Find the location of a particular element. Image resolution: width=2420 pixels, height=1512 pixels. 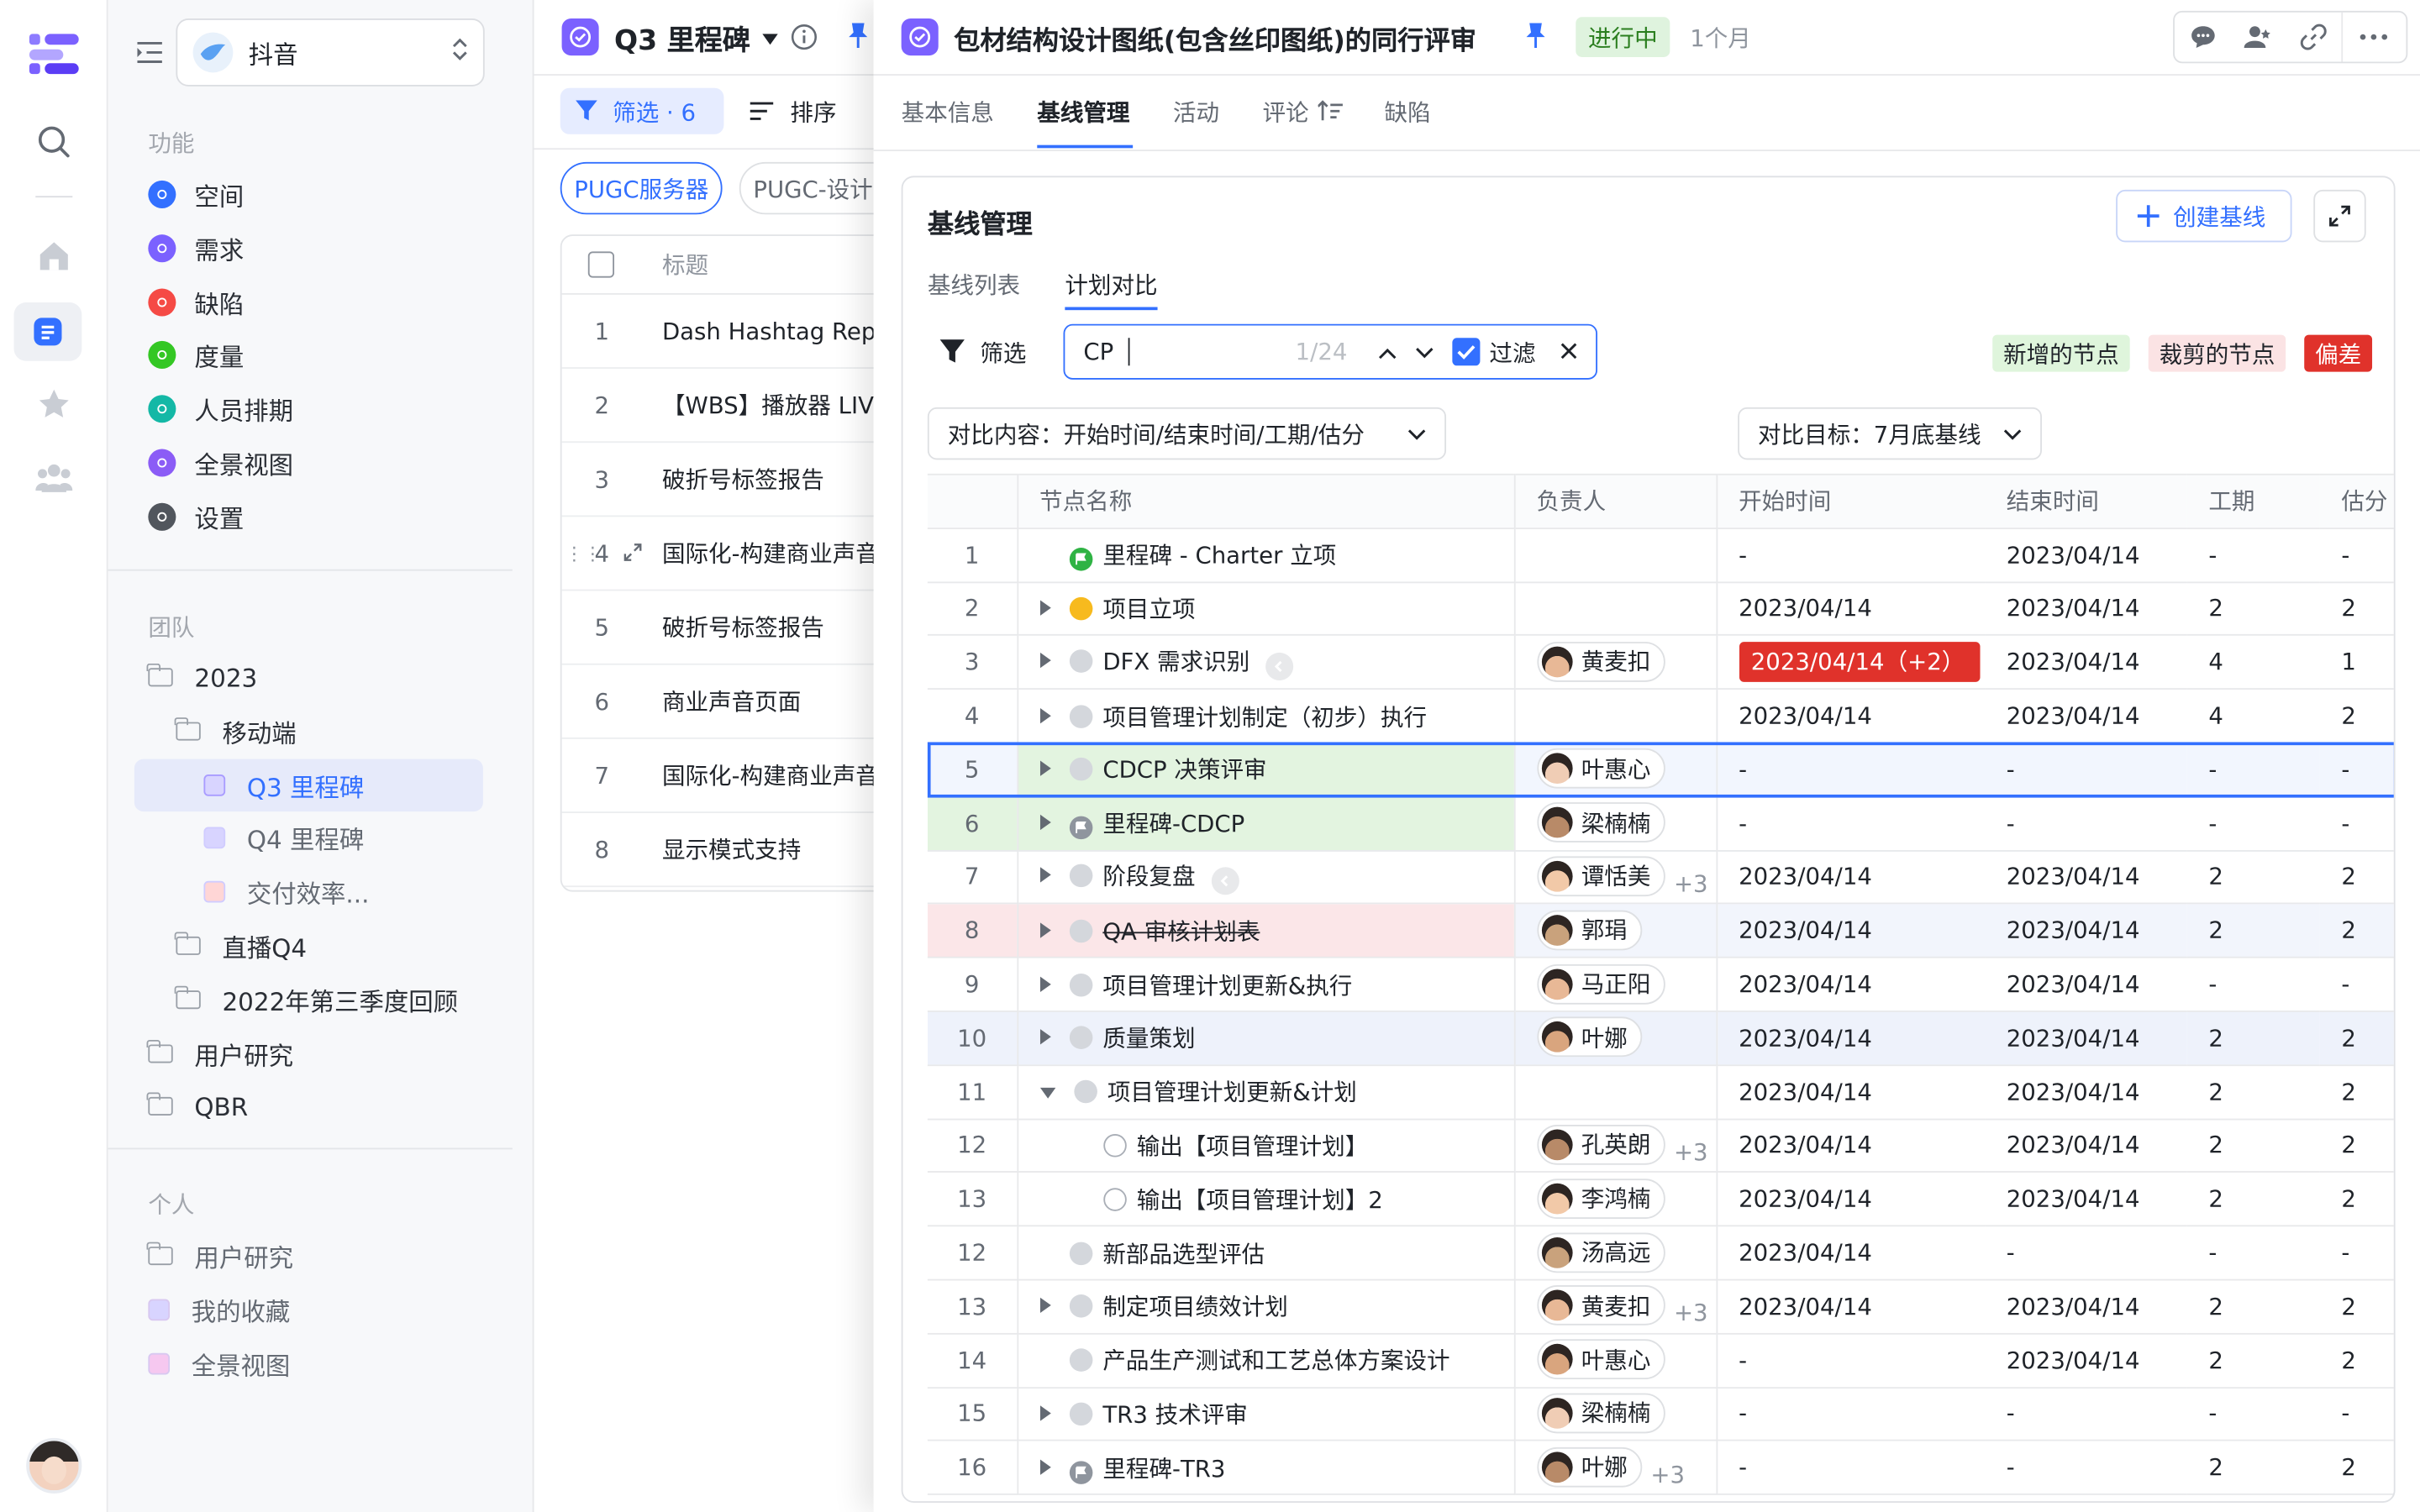

owner-cell: 叶惠心 is located at coordinates (1616, 1361).